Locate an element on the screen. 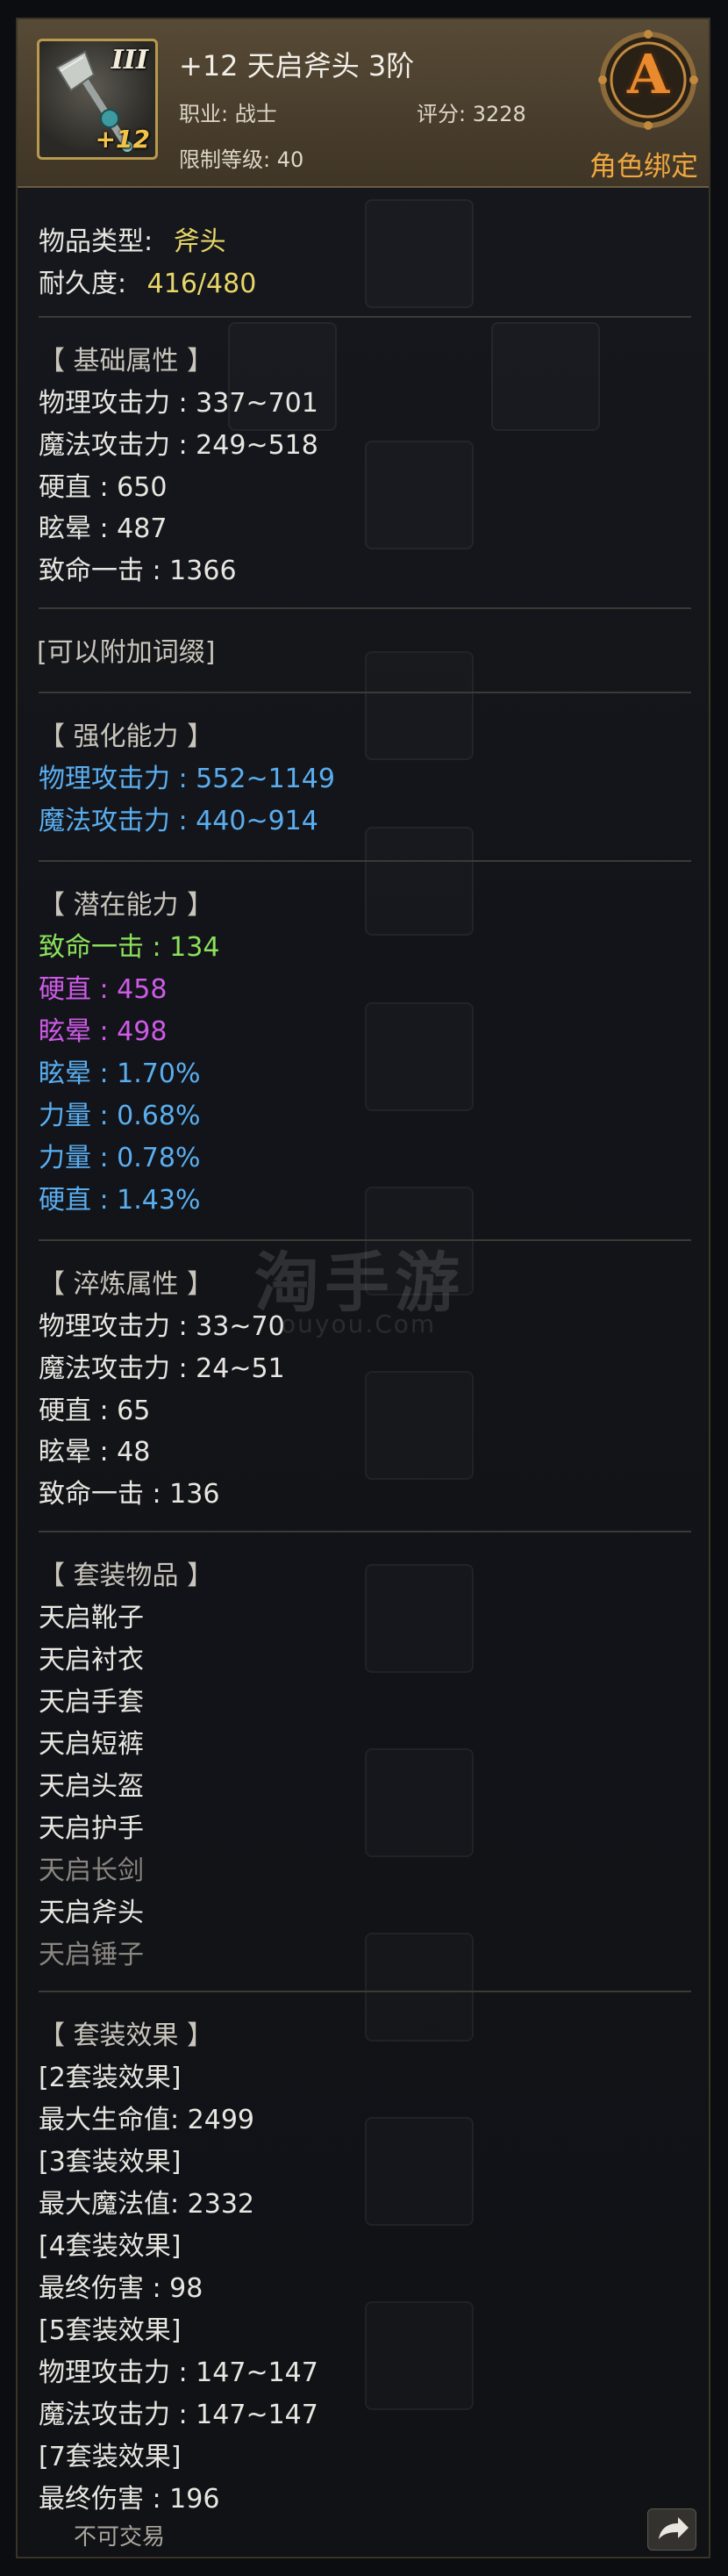  set-item: 天启靴子 is located at coordinates (91, 1618).